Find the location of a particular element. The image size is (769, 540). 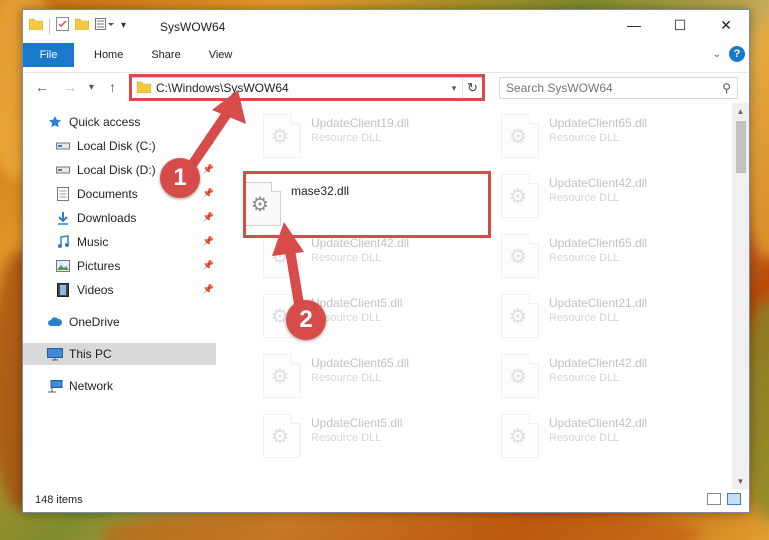

item-count: 148 items is located at coordinates (59, 500).